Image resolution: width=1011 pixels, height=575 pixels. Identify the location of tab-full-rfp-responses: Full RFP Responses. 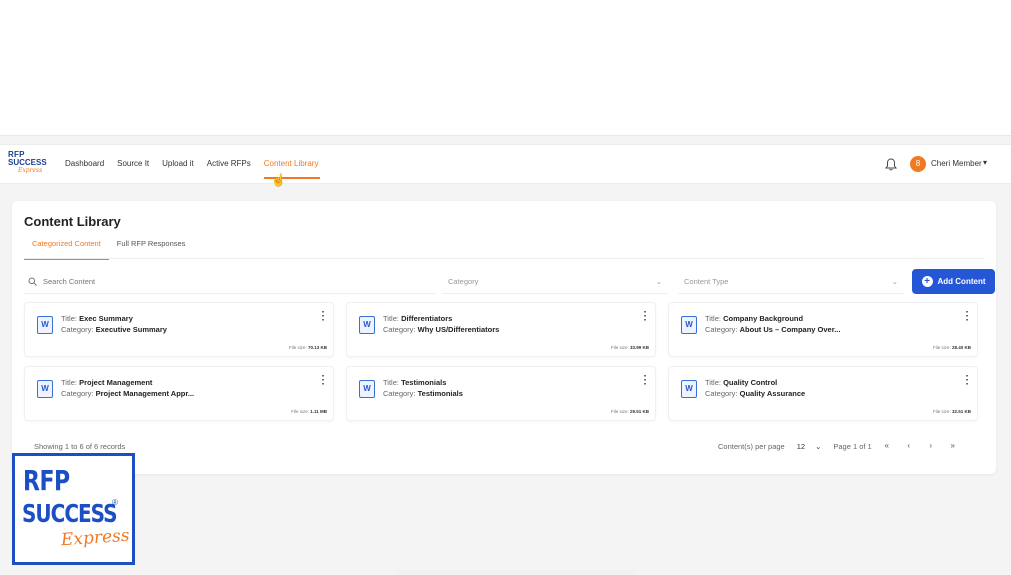
(151, 249).